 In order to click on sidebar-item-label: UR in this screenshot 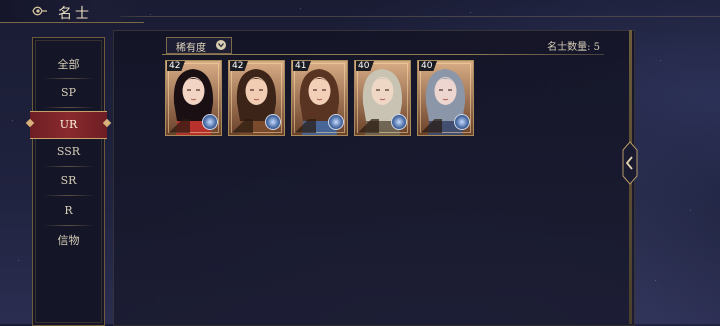, I will do `click(68, 124)`.